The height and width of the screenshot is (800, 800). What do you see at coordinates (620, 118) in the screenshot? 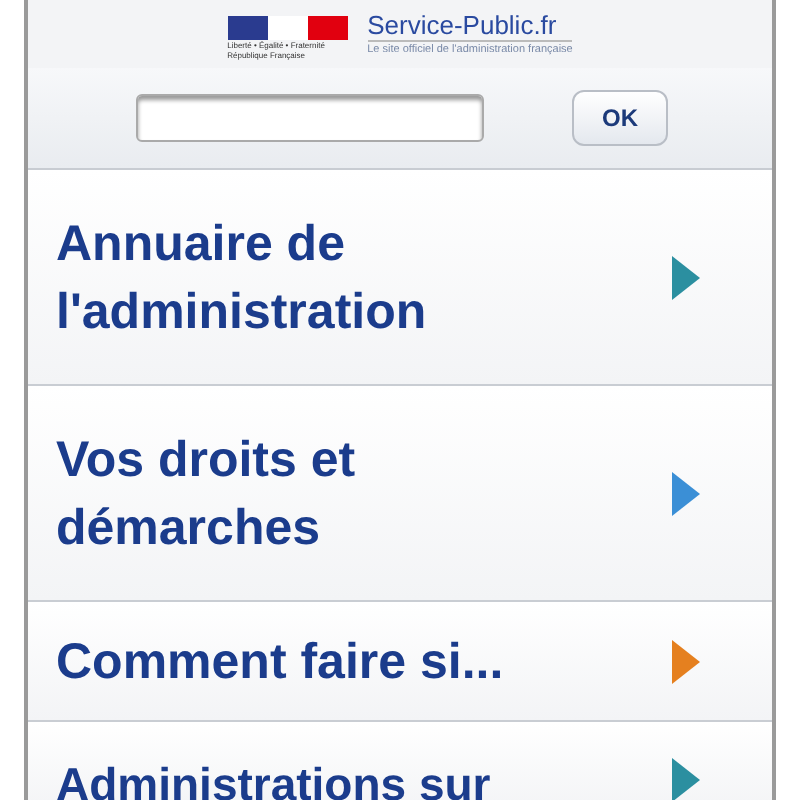
I see `ok-button: OK` at bounding box center [620, 118].